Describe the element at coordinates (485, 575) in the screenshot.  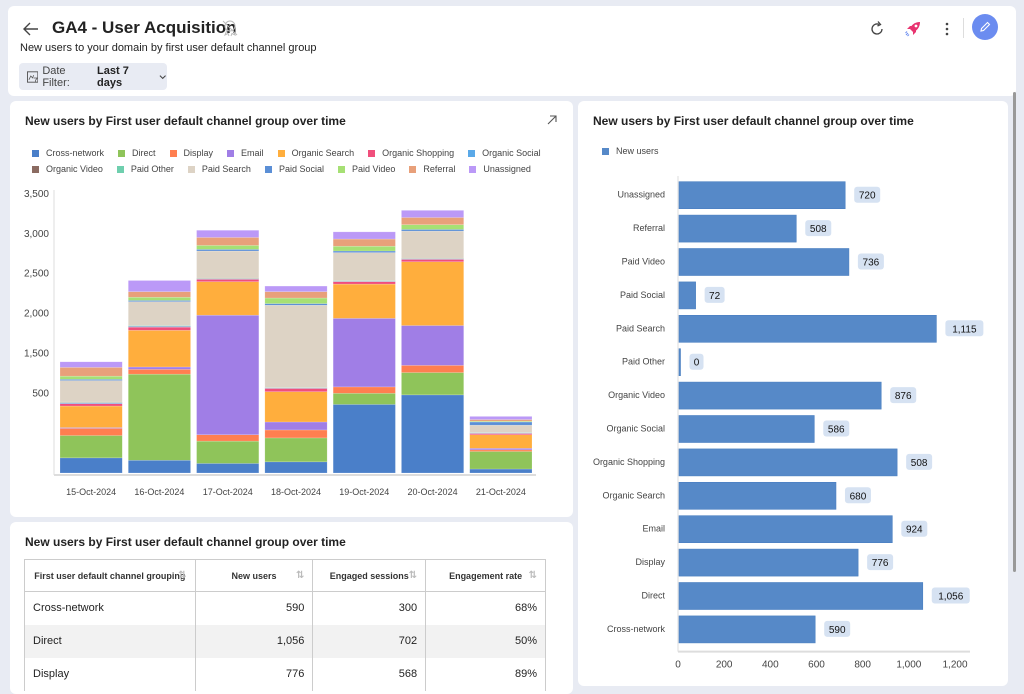
I see `column-header-engagement-rate: Engagement rate ⇅` at that location.